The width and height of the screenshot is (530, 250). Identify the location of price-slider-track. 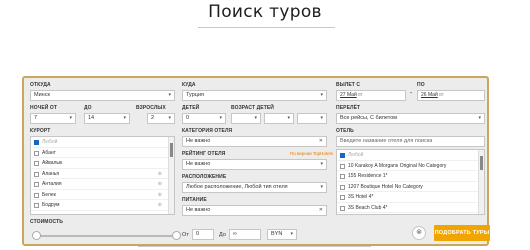
(108, 236).